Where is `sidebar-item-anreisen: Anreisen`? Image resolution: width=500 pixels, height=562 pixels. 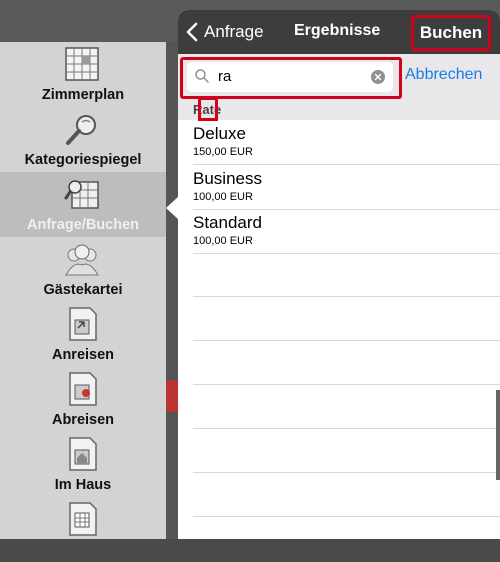
sidebar-item-anreisen: Anreisen is located at coordinates (83, 334).